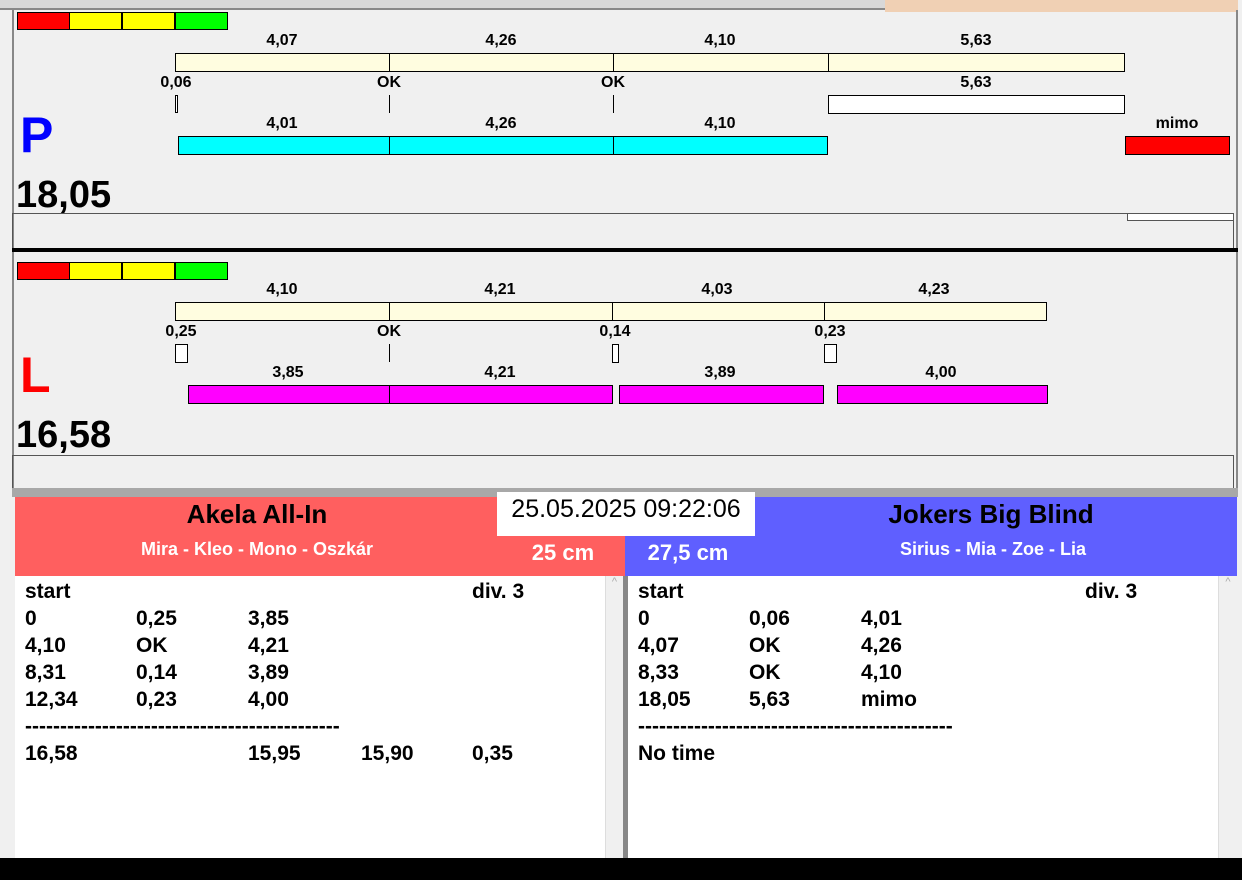  Describe the element at coordinates (51, 753) in the screenshot. I see `summary-cell: 16,58` at that location.